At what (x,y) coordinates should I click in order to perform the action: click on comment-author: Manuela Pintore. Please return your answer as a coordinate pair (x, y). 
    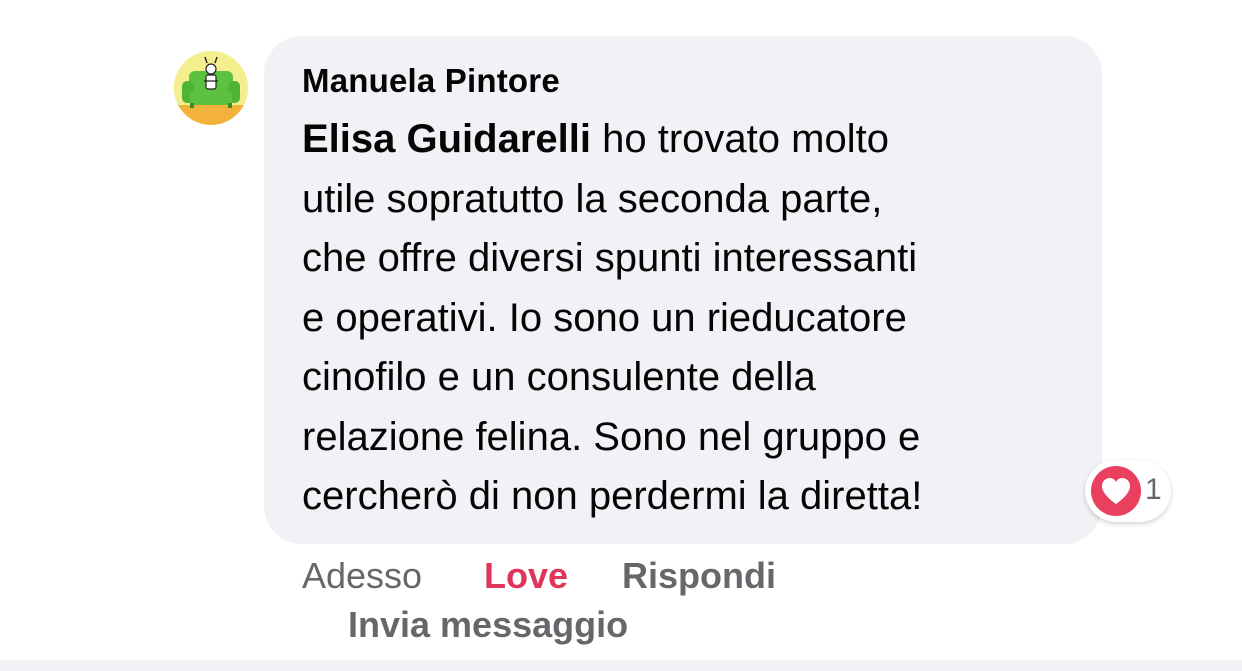
    Looking at the image, I should click on (431, 81).